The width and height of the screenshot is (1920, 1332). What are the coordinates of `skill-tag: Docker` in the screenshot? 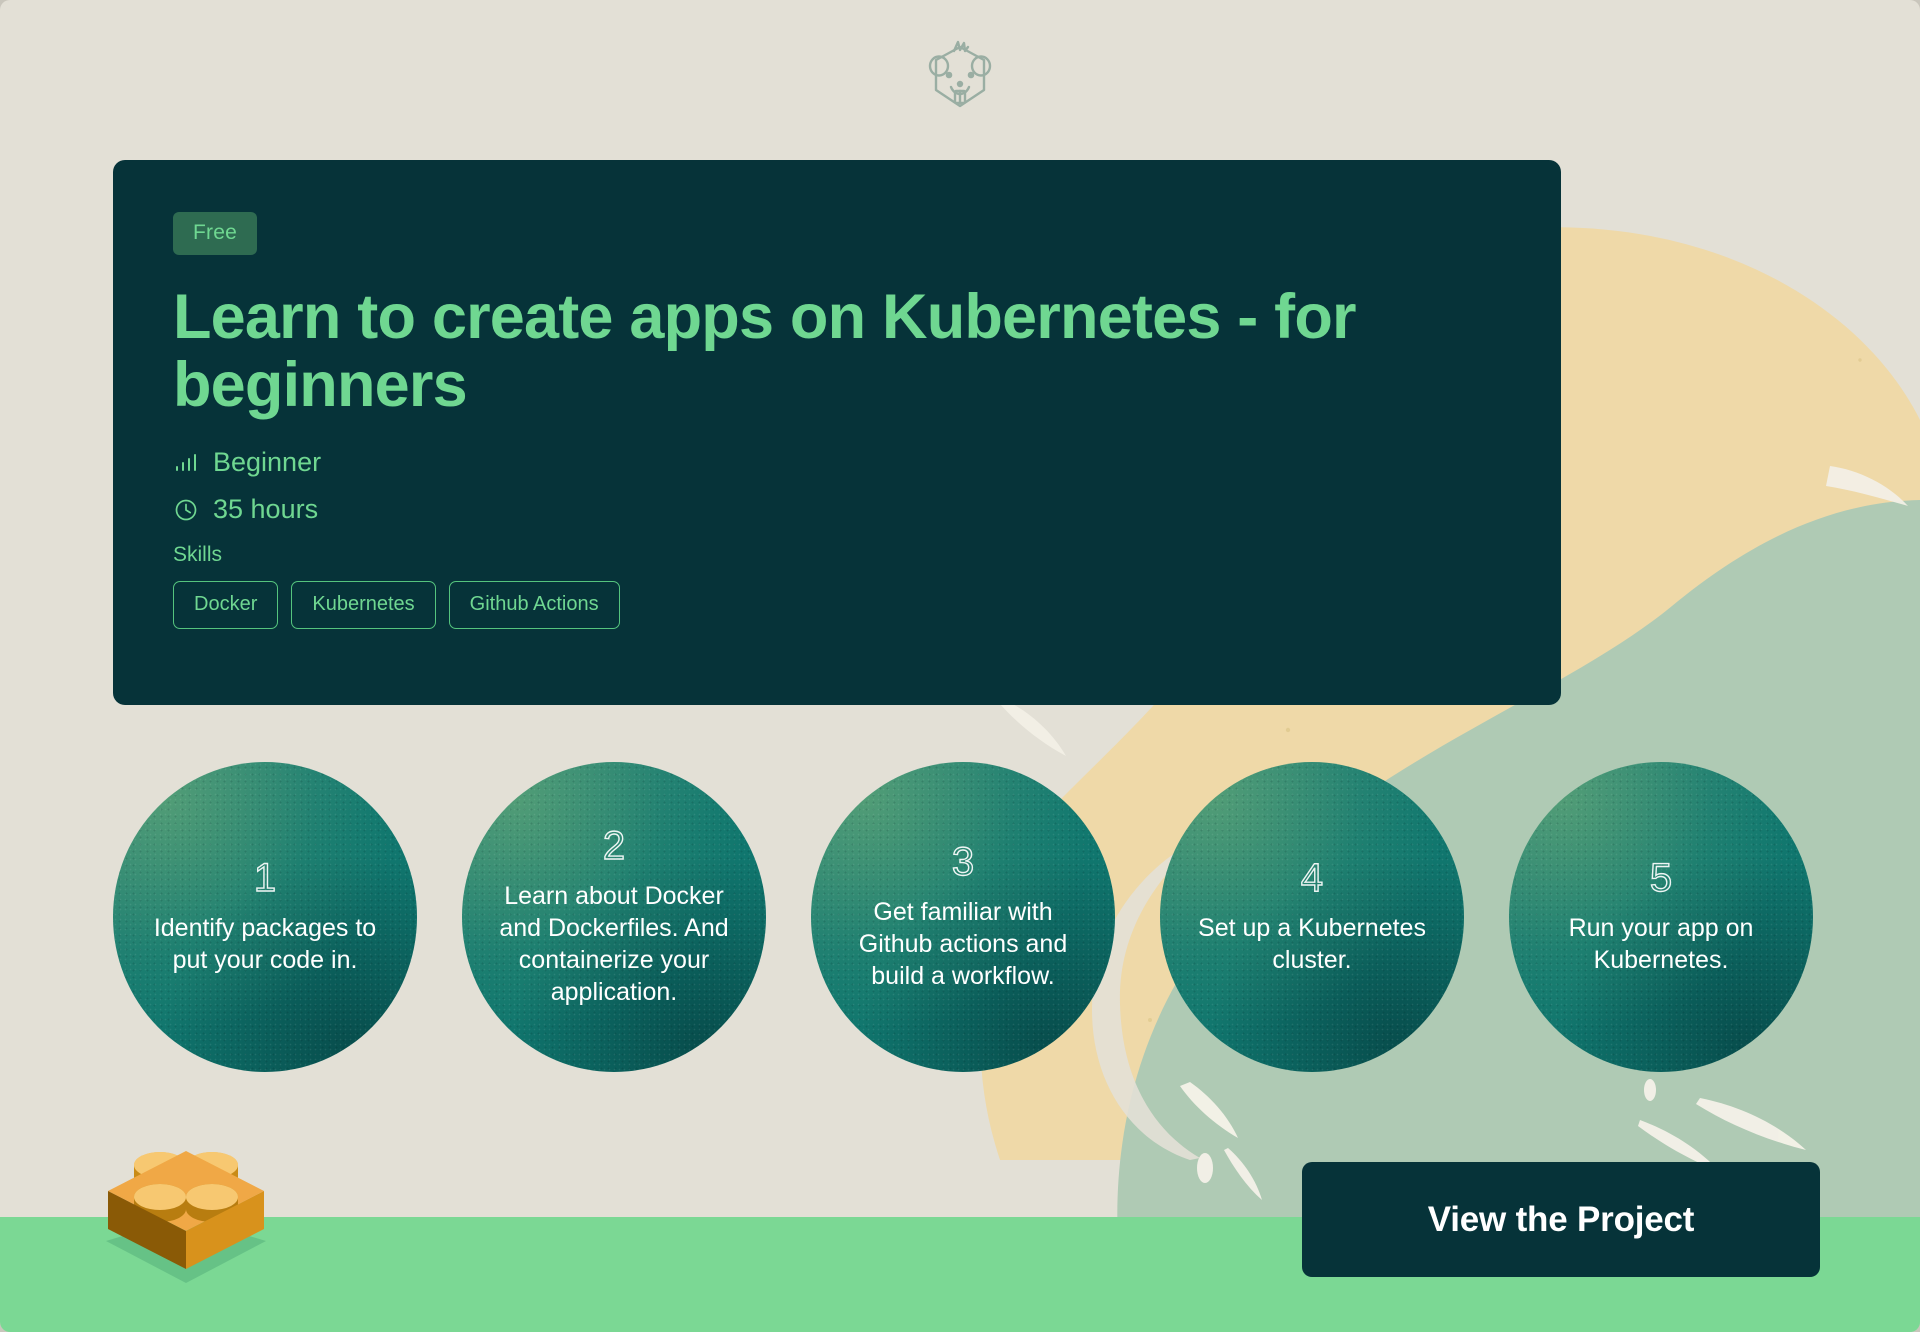 It's located at (226, 605).